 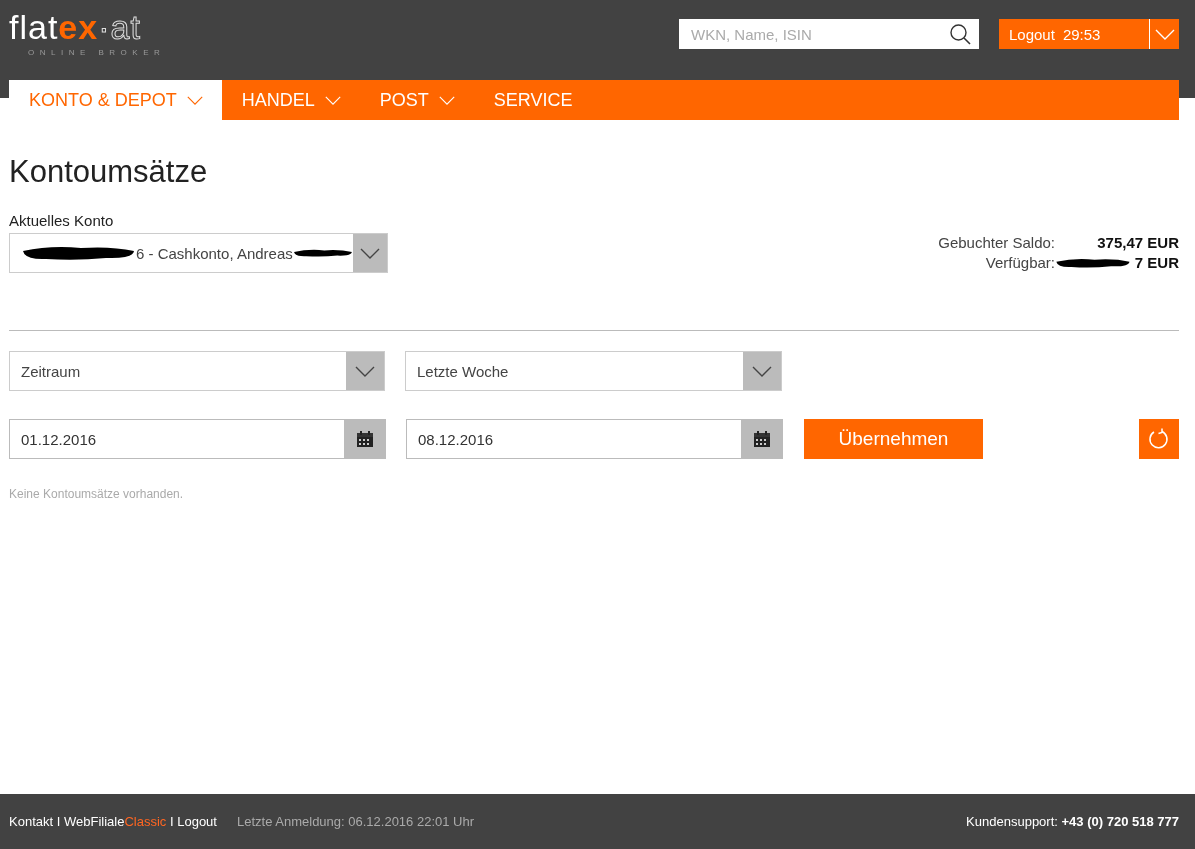 What do you see at coordinates (197, 439) in the screenshot?
I see `date-field: 01.12.2016` at bounding box center [197, 439].